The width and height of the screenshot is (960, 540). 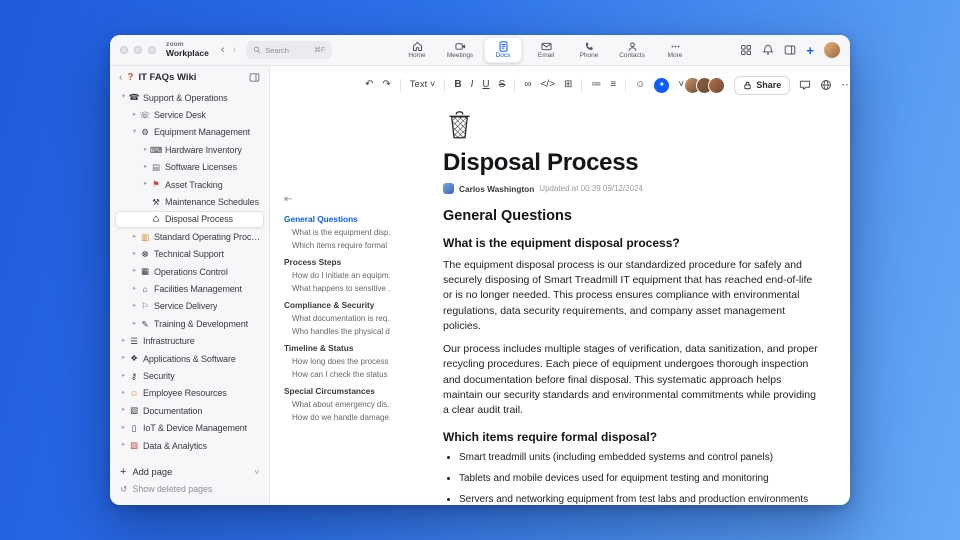 I want to click on sidebar-item-asset-tracking: ▸ ⚑ Asset Tracking, so click(x=189, y=184).